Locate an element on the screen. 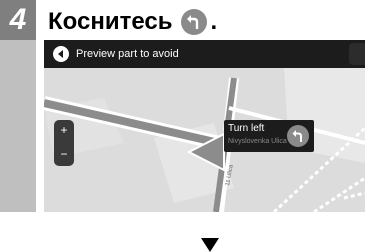  callout-subtitle: Nivyslovenka Ulica is located at coordinates (257, 141).